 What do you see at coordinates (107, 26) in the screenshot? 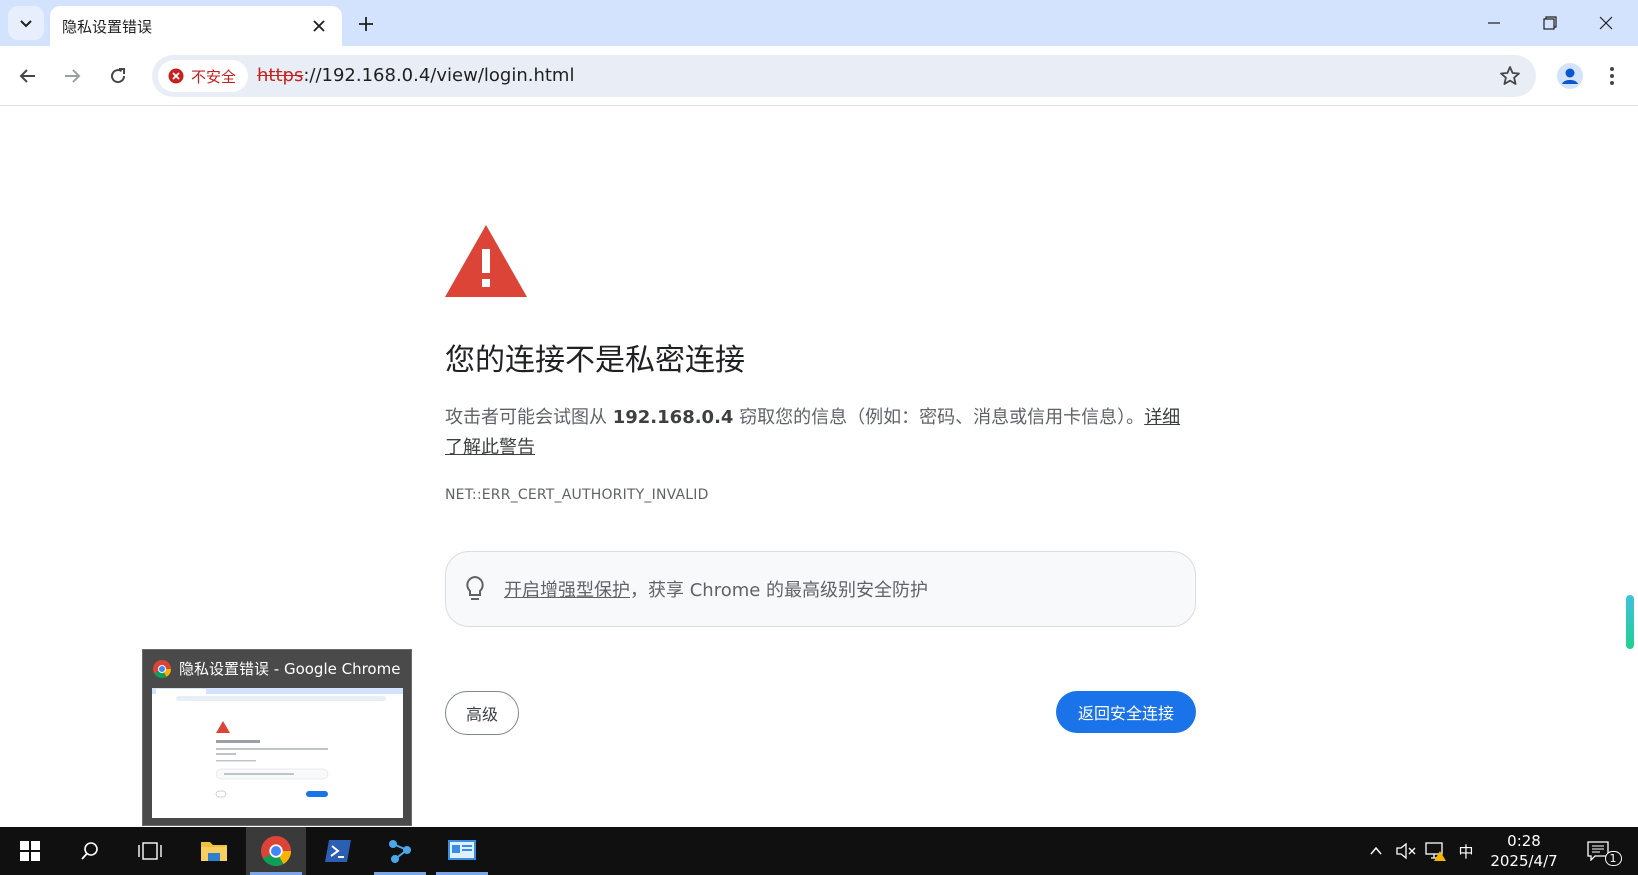
I see `tab-title: 隐私设置错误` at bounding box center [107, 26].